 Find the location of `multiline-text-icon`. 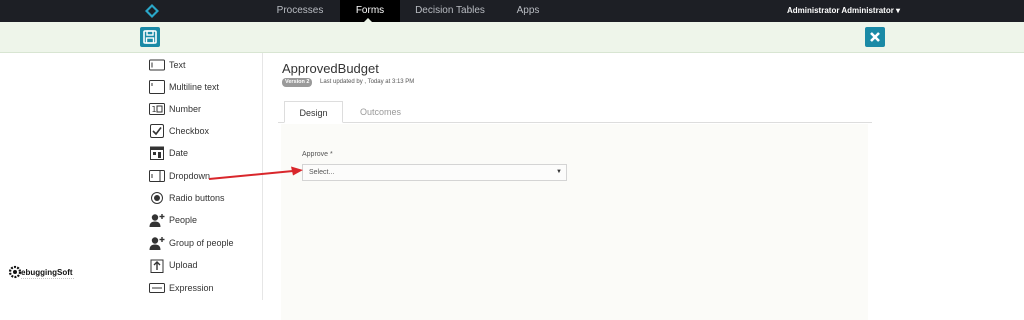

multiline-text-icon is located at coordinates (157, 87).